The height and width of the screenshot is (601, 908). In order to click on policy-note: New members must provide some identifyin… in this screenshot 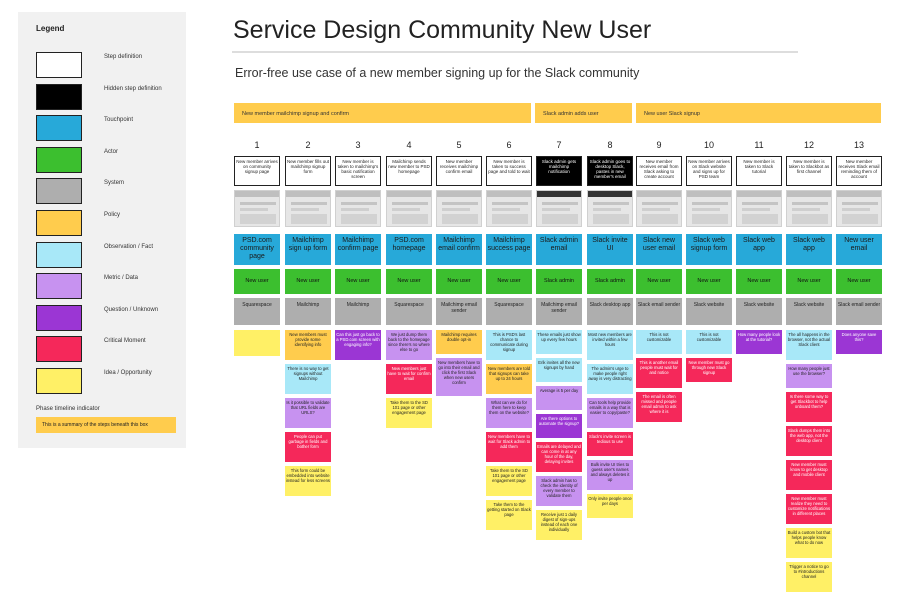, I will do `click(308, 345)`.